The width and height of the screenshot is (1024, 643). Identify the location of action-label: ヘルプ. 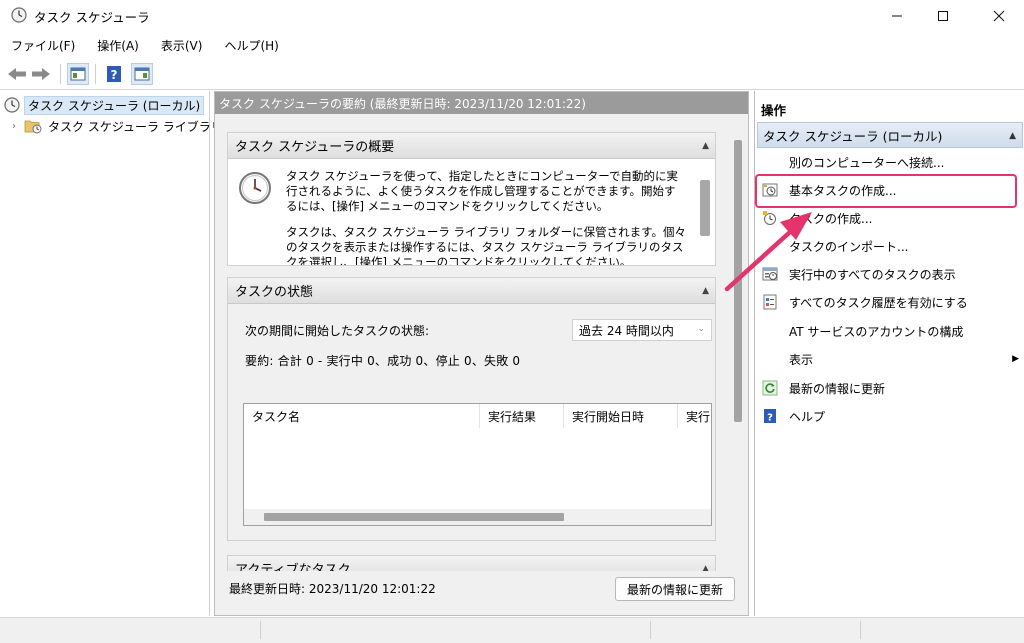
(807, 416).